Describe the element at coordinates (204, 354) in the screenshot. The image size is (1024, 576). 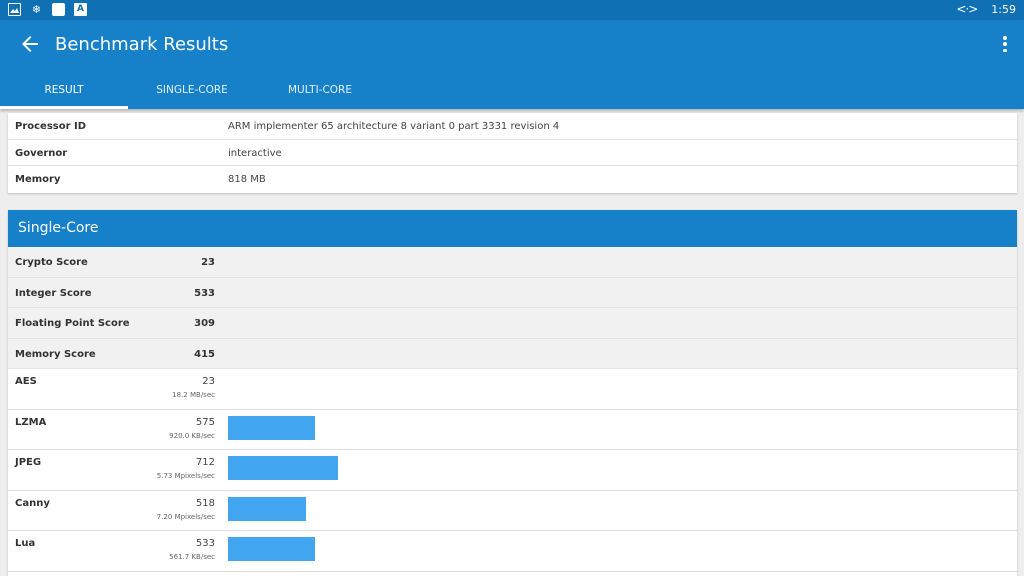
I see `score-value: 415` at that location.